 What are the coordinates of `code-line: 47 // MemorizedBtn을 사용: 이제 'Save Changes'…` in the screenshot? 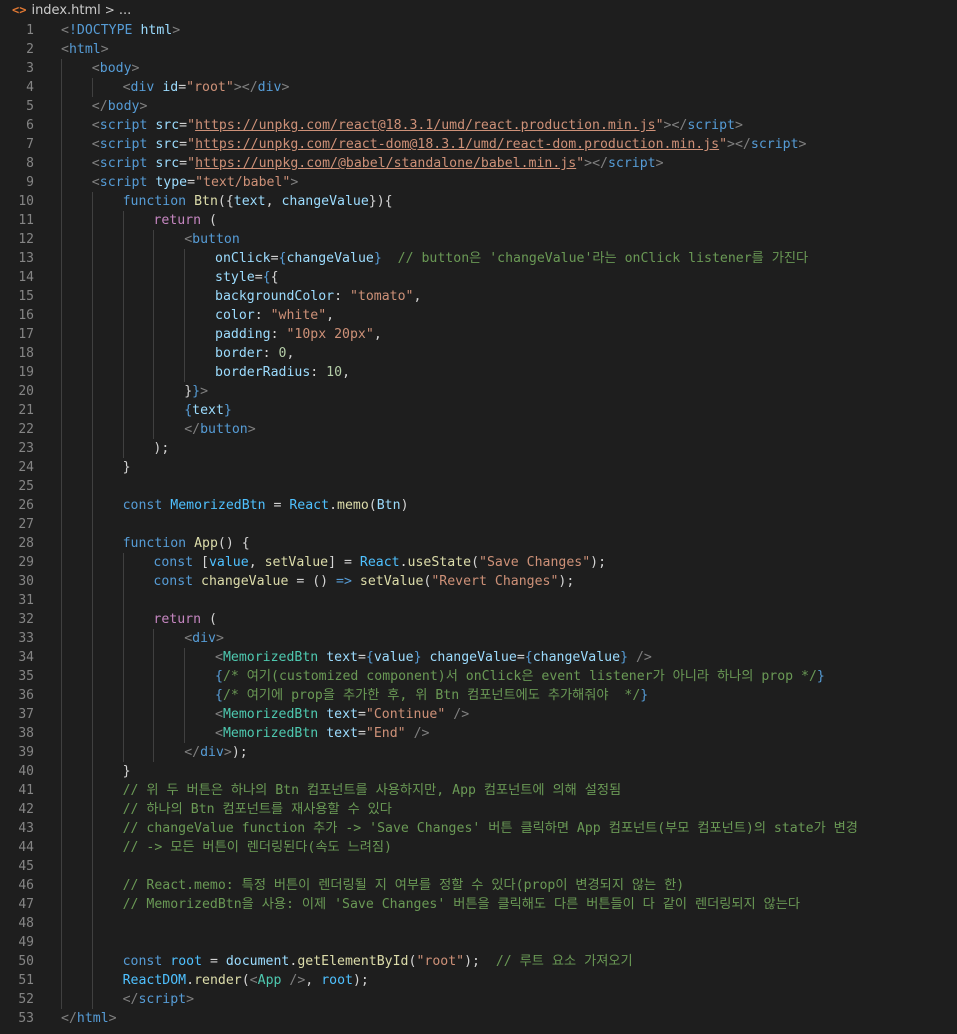 It's located at (478, 904).